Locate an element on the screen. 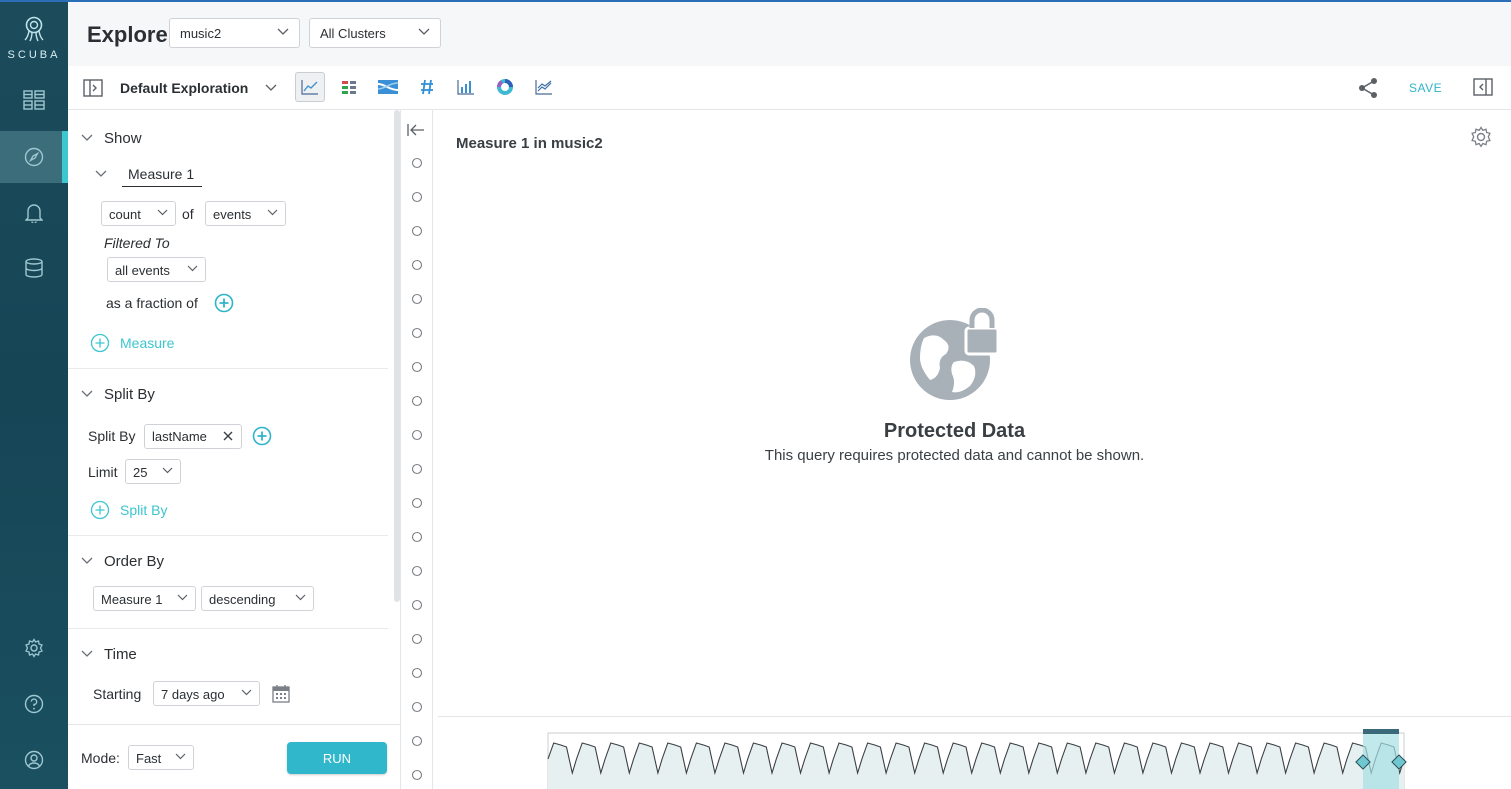 The image size is (1511, 789). order-direction-select: descending is located at coordinates (257, 598).